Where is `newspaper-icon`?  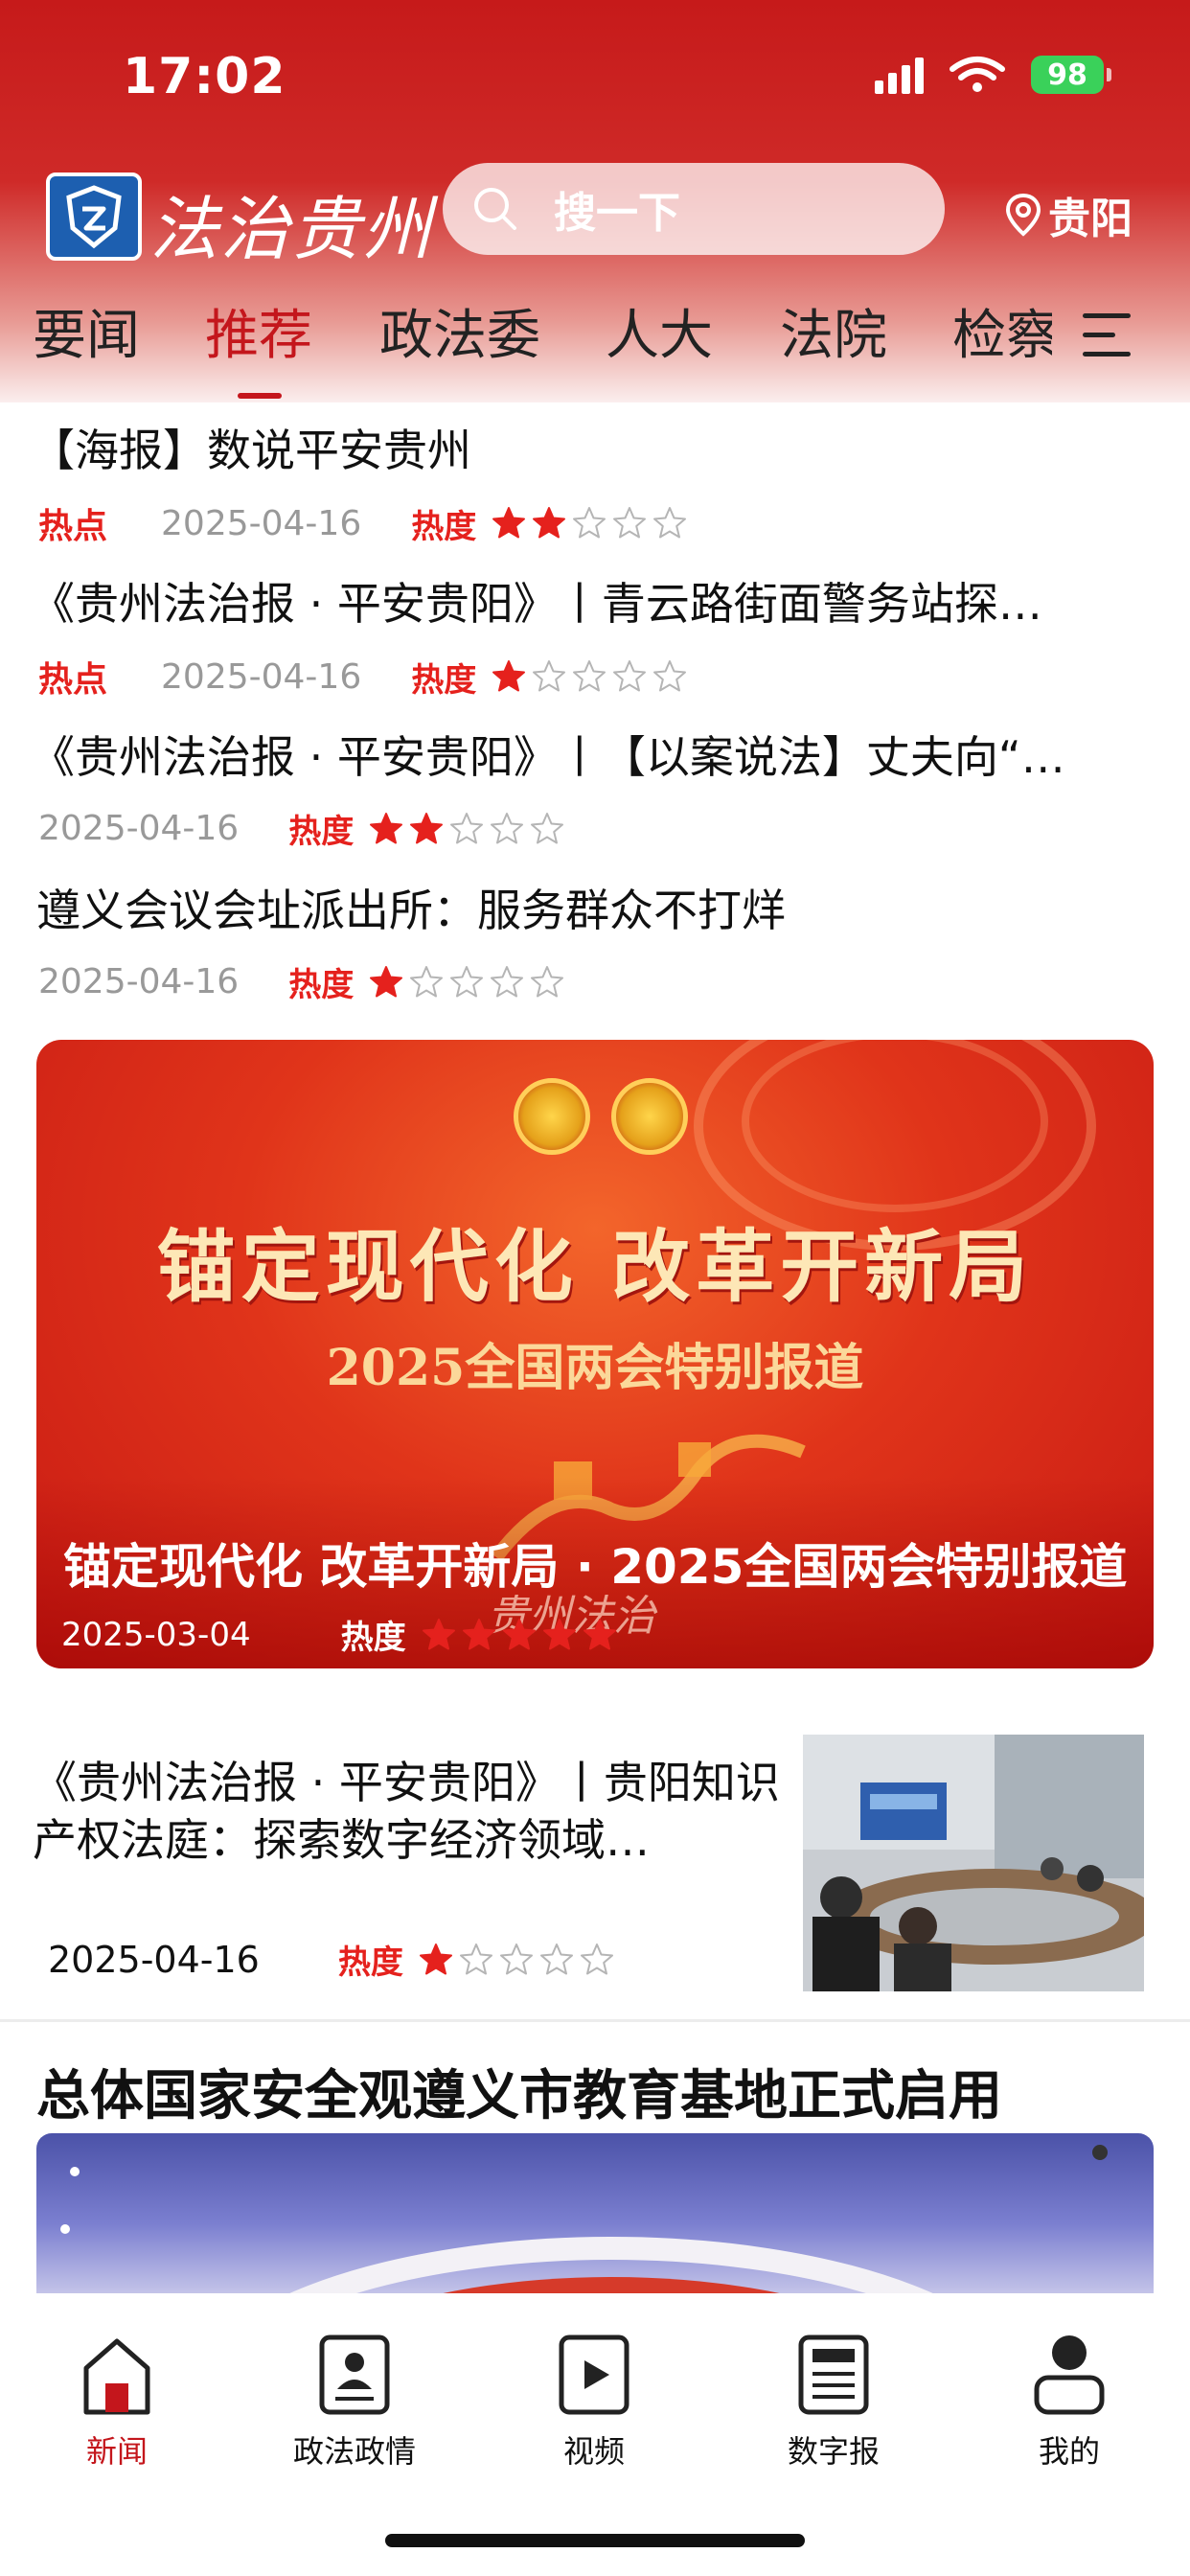 newspaper-icon is located at coordinates (834, 2374).